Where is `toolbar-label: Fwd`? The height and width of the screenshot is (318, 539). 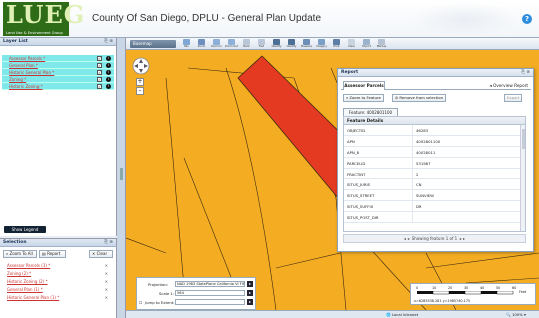 toolbar-label: Fwd is located at coordinates (261, 46).